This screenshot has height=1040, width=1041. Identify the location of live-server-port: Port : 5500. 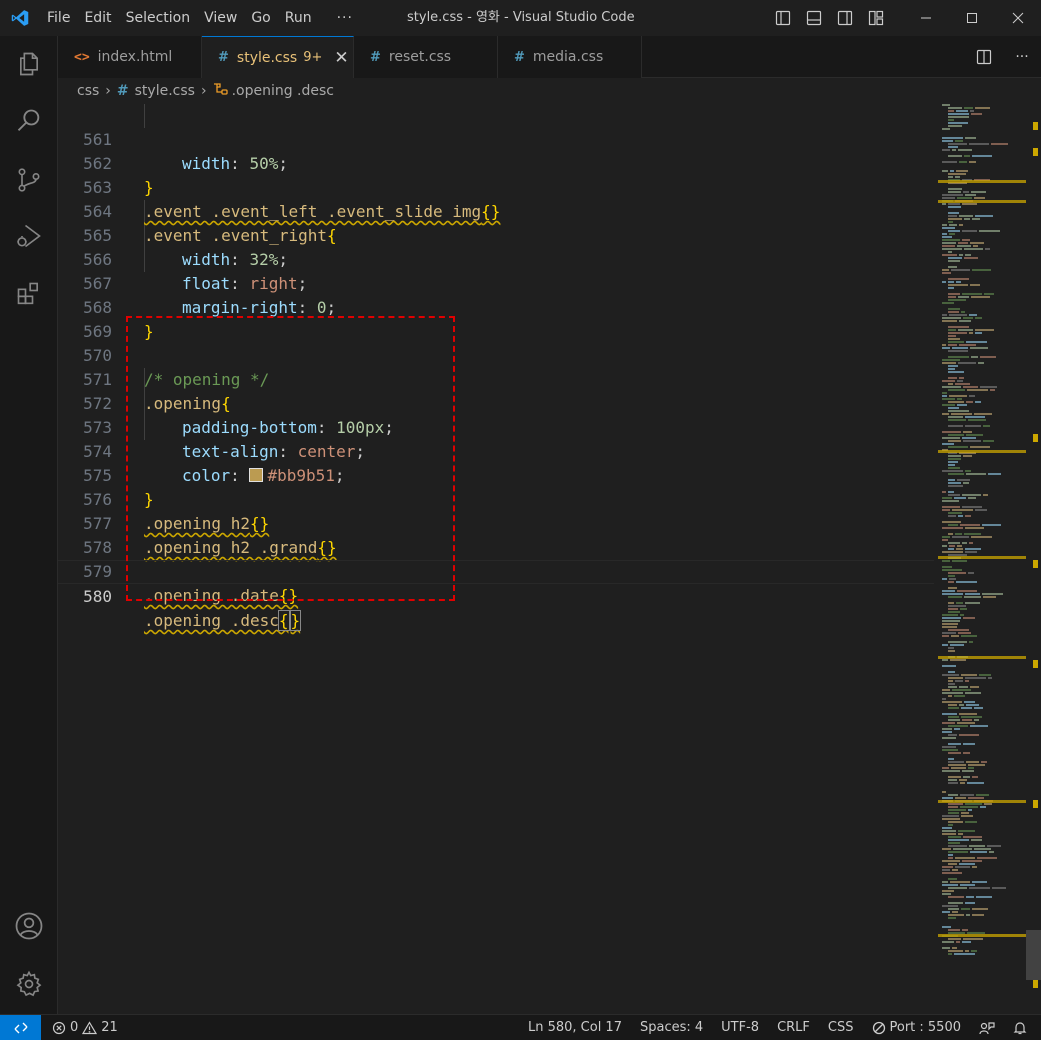
(917, 1027).